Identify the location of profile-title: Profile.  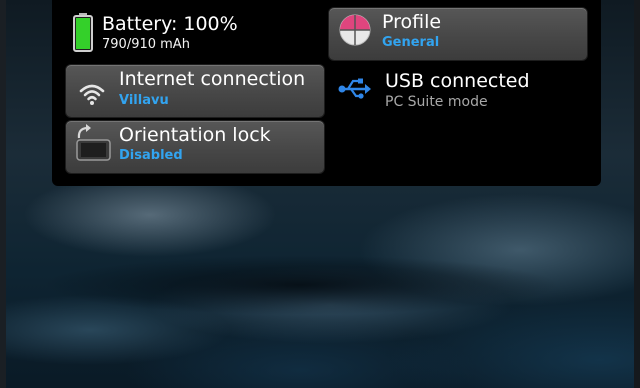
(412, 22).